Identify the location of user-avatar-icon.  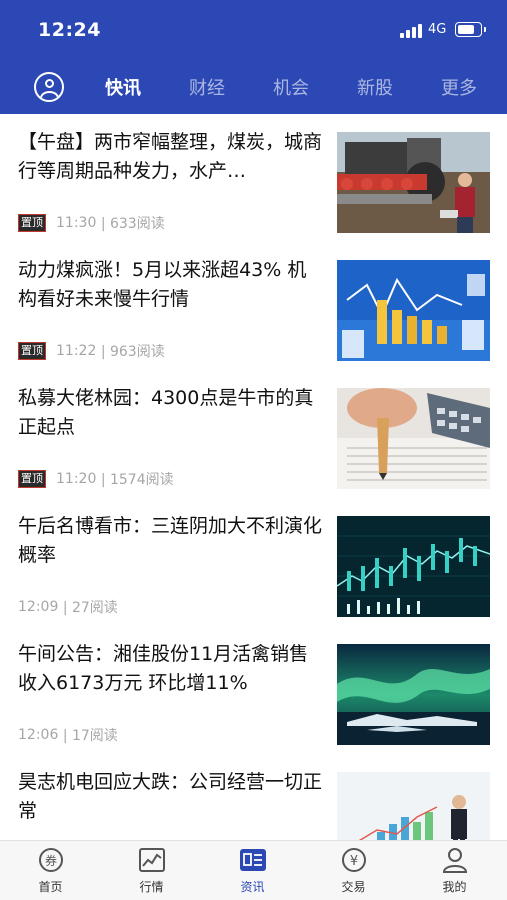
(49, 87).